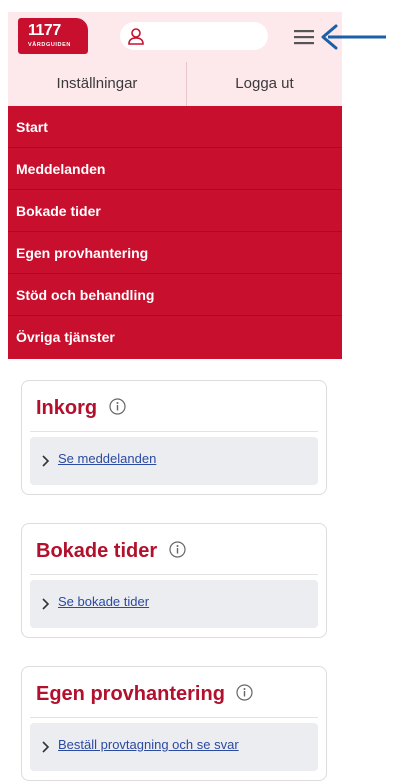 Image resolution: width=394 pixels, height=781 pixels. Describe the element at coordinates (49, 45) in the screenshot. I see `logo-subtitle: VÅRDGUIDEN` at that location.